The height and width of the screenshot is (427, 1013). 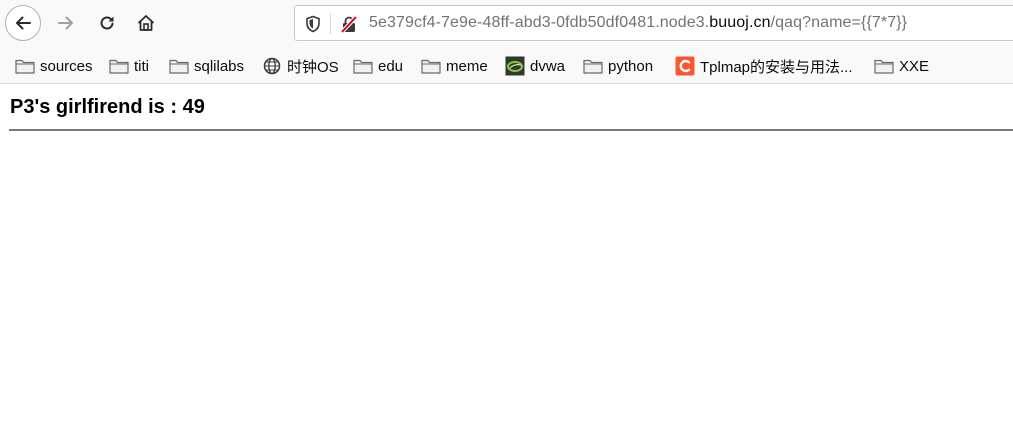 I want to click on bookmark-sources: sources, so click(x=54, y=66).